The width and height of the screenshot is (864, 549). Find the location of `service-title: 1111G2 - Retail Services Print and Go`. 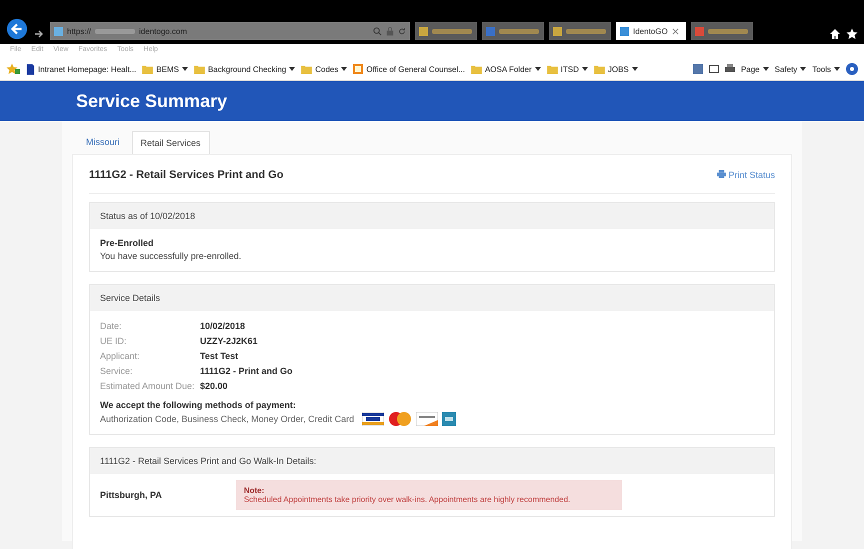

service-title: 1111G2 - Retail Services Print and Go is located at coordinates (186, 175).